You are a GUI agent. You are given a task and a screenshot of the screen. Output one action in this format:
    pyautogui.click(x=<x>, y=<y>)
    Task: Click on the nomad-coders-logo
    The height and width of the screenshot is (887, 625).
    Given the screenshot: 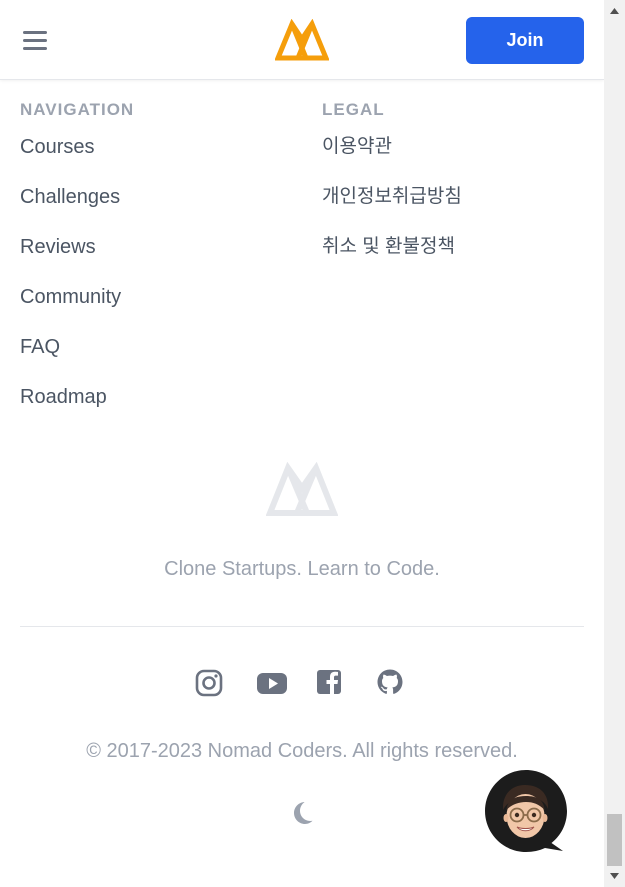 What is the action you would take?
    pyautogui.click(x=302, y=40)
    